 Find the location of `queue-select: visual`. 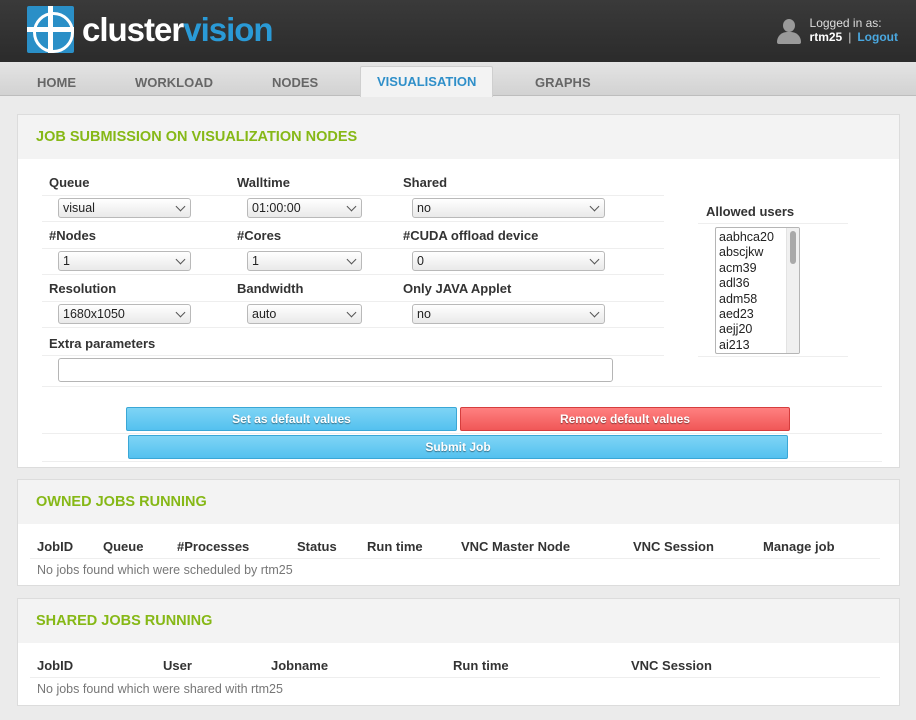

queue-select: visual is located at coordinates (124, 208).